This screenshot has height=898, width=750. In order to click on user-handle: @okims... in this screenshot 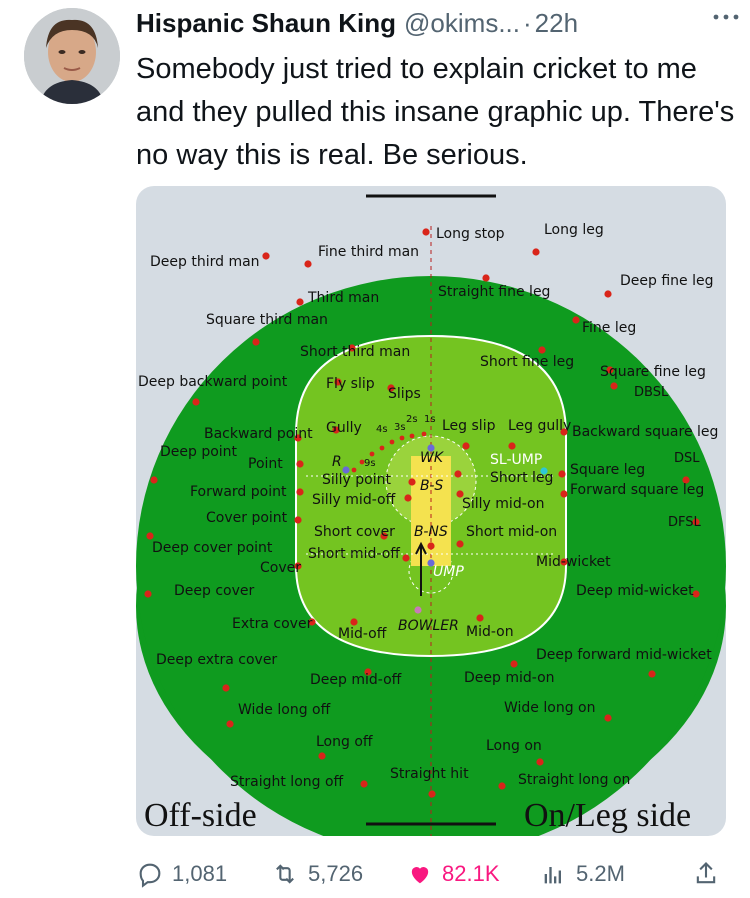, I will do `click(462, 23)`.